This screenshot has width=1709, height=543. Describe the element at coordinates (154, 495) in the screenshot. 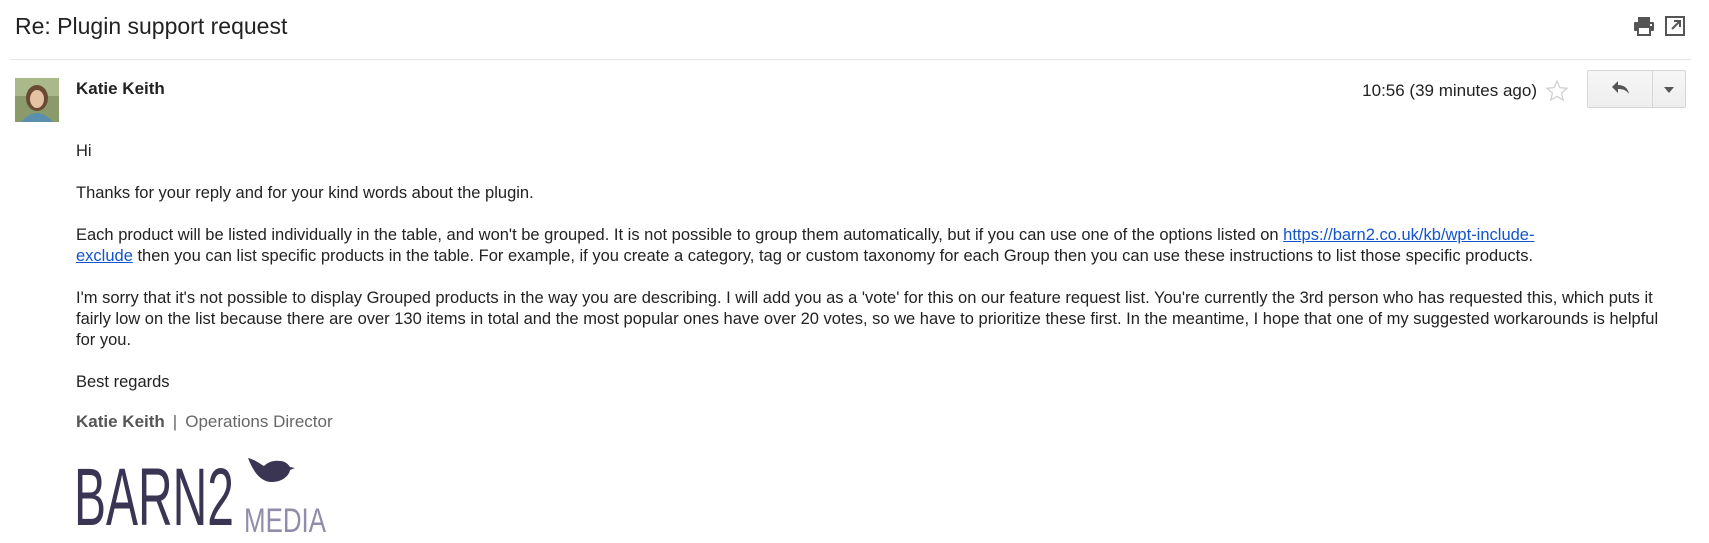

I see `logo-main-text: BARN2` at that location.